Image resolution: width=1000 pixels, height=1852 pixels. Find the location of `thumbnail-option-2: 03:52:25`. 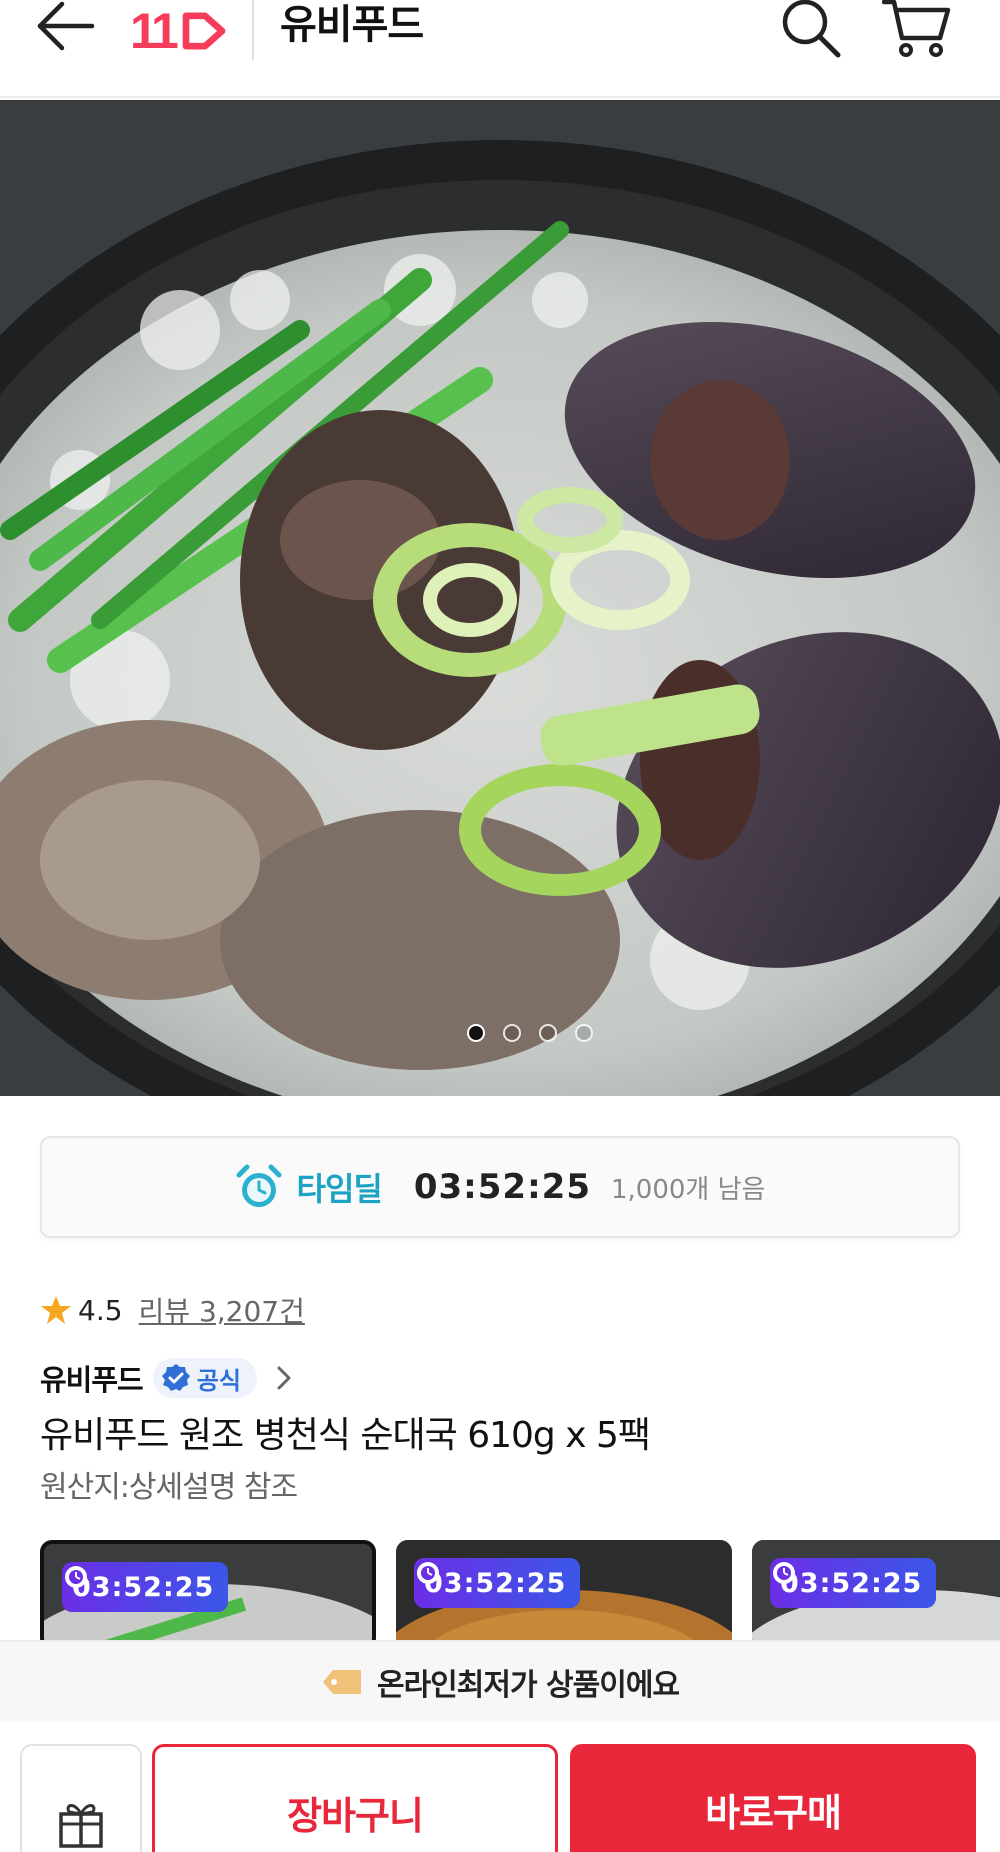

thumbnail-option-2: 03:52:25 is located at coordinates (564, 1590).